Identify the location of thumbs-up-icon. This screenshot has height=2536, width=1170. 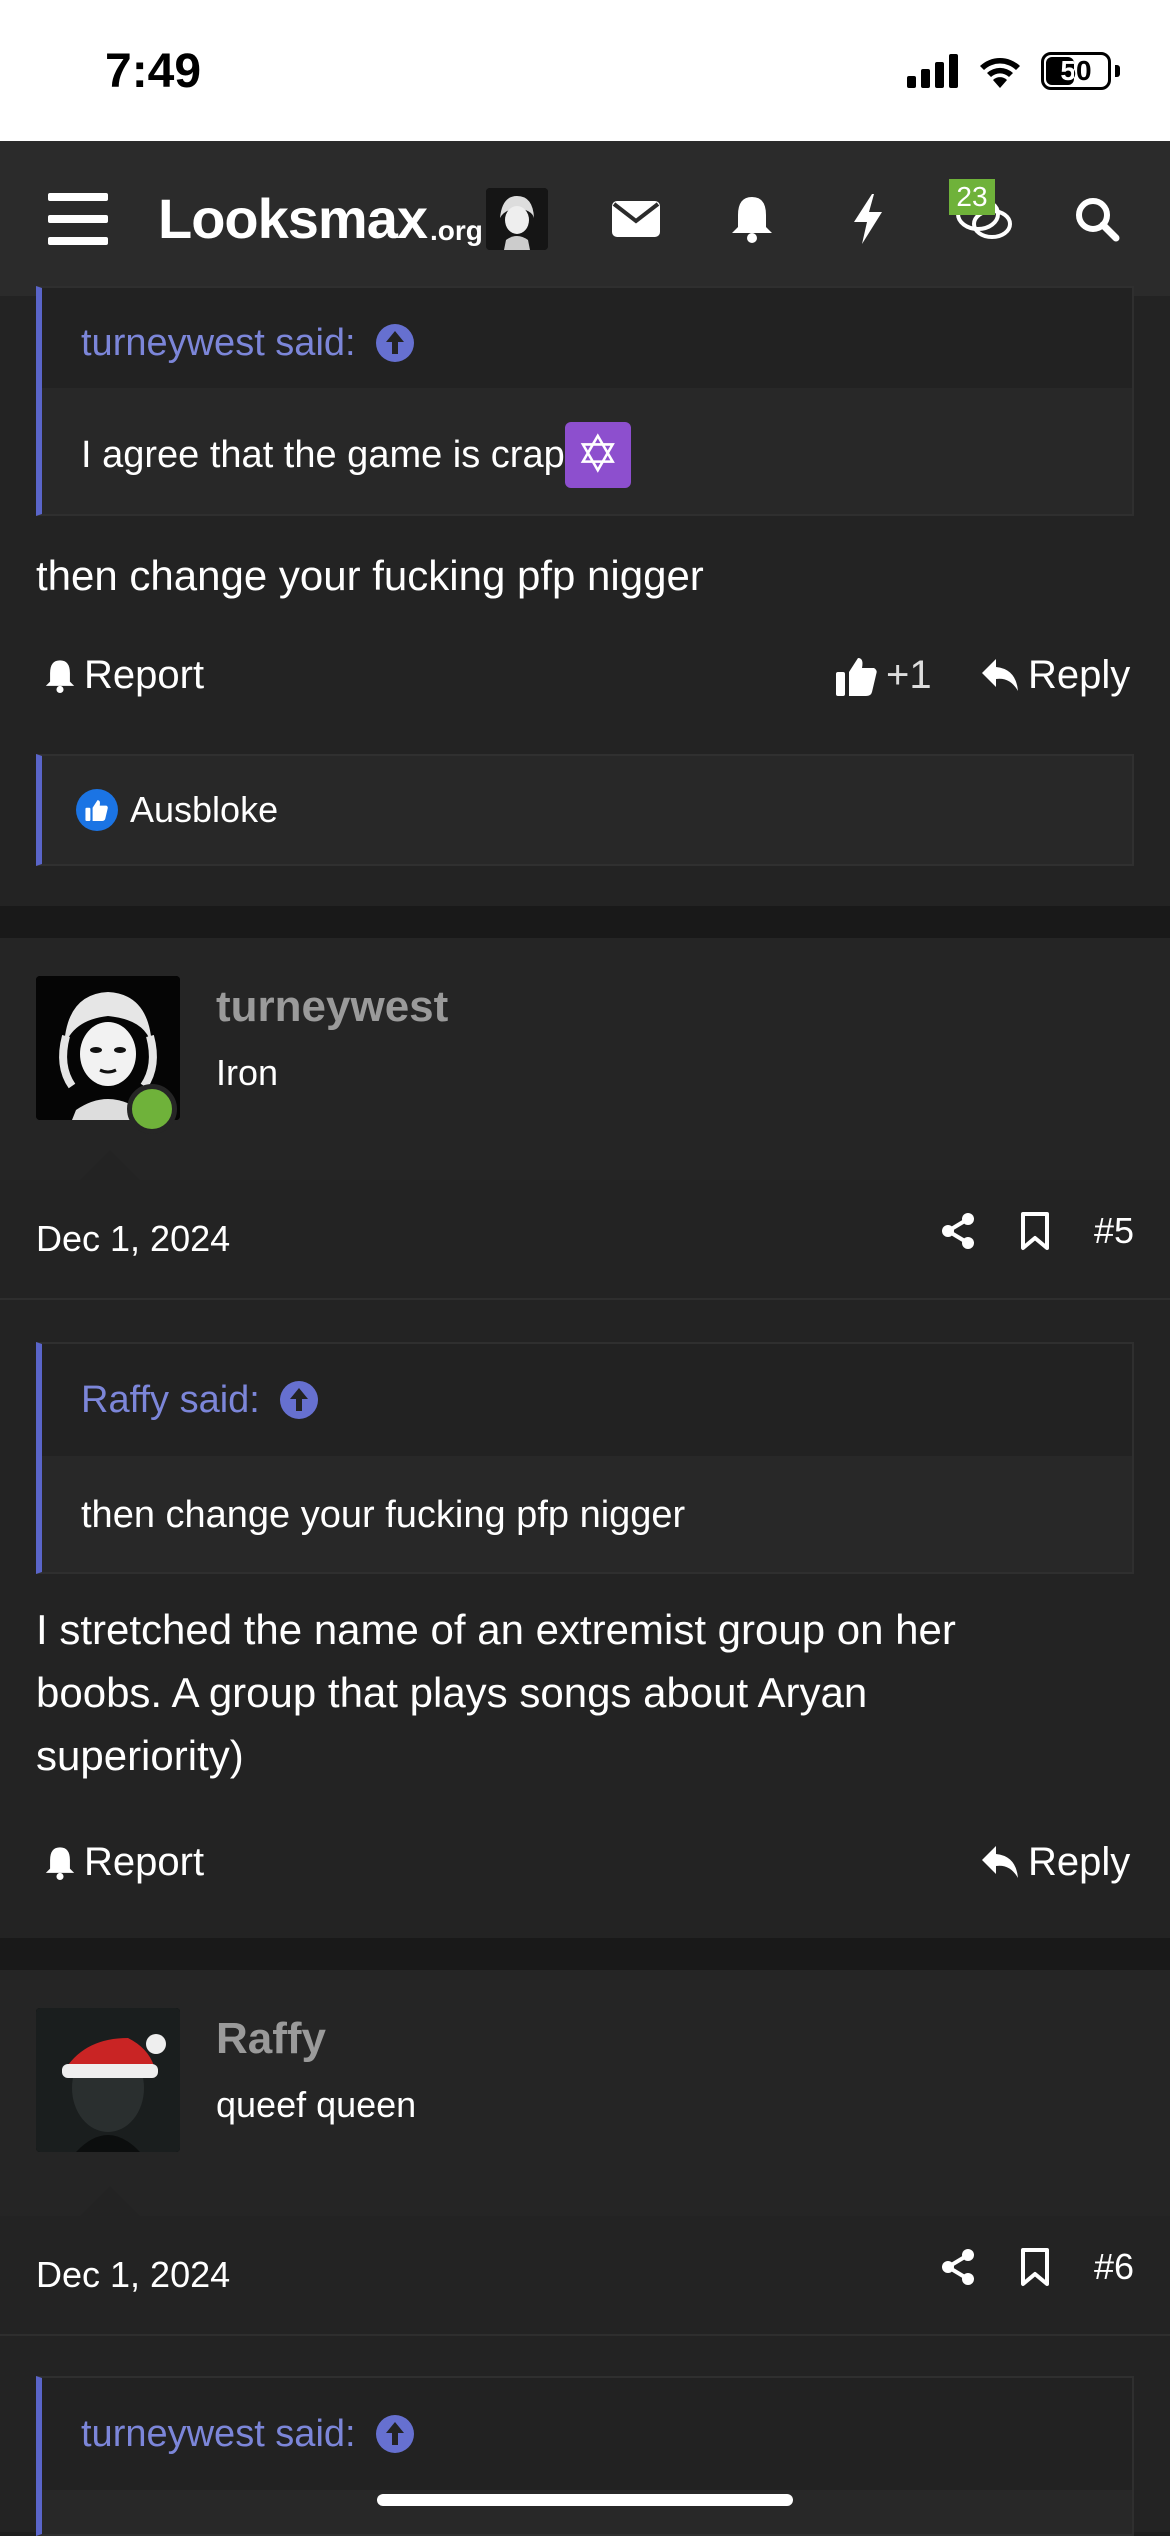
(856, 676).